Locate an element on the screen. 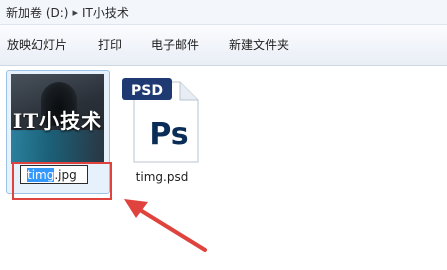 Image resolution: width=447 pixels, height=270 pixels. annotation-highlight-box is located at coordinates (62, 181).